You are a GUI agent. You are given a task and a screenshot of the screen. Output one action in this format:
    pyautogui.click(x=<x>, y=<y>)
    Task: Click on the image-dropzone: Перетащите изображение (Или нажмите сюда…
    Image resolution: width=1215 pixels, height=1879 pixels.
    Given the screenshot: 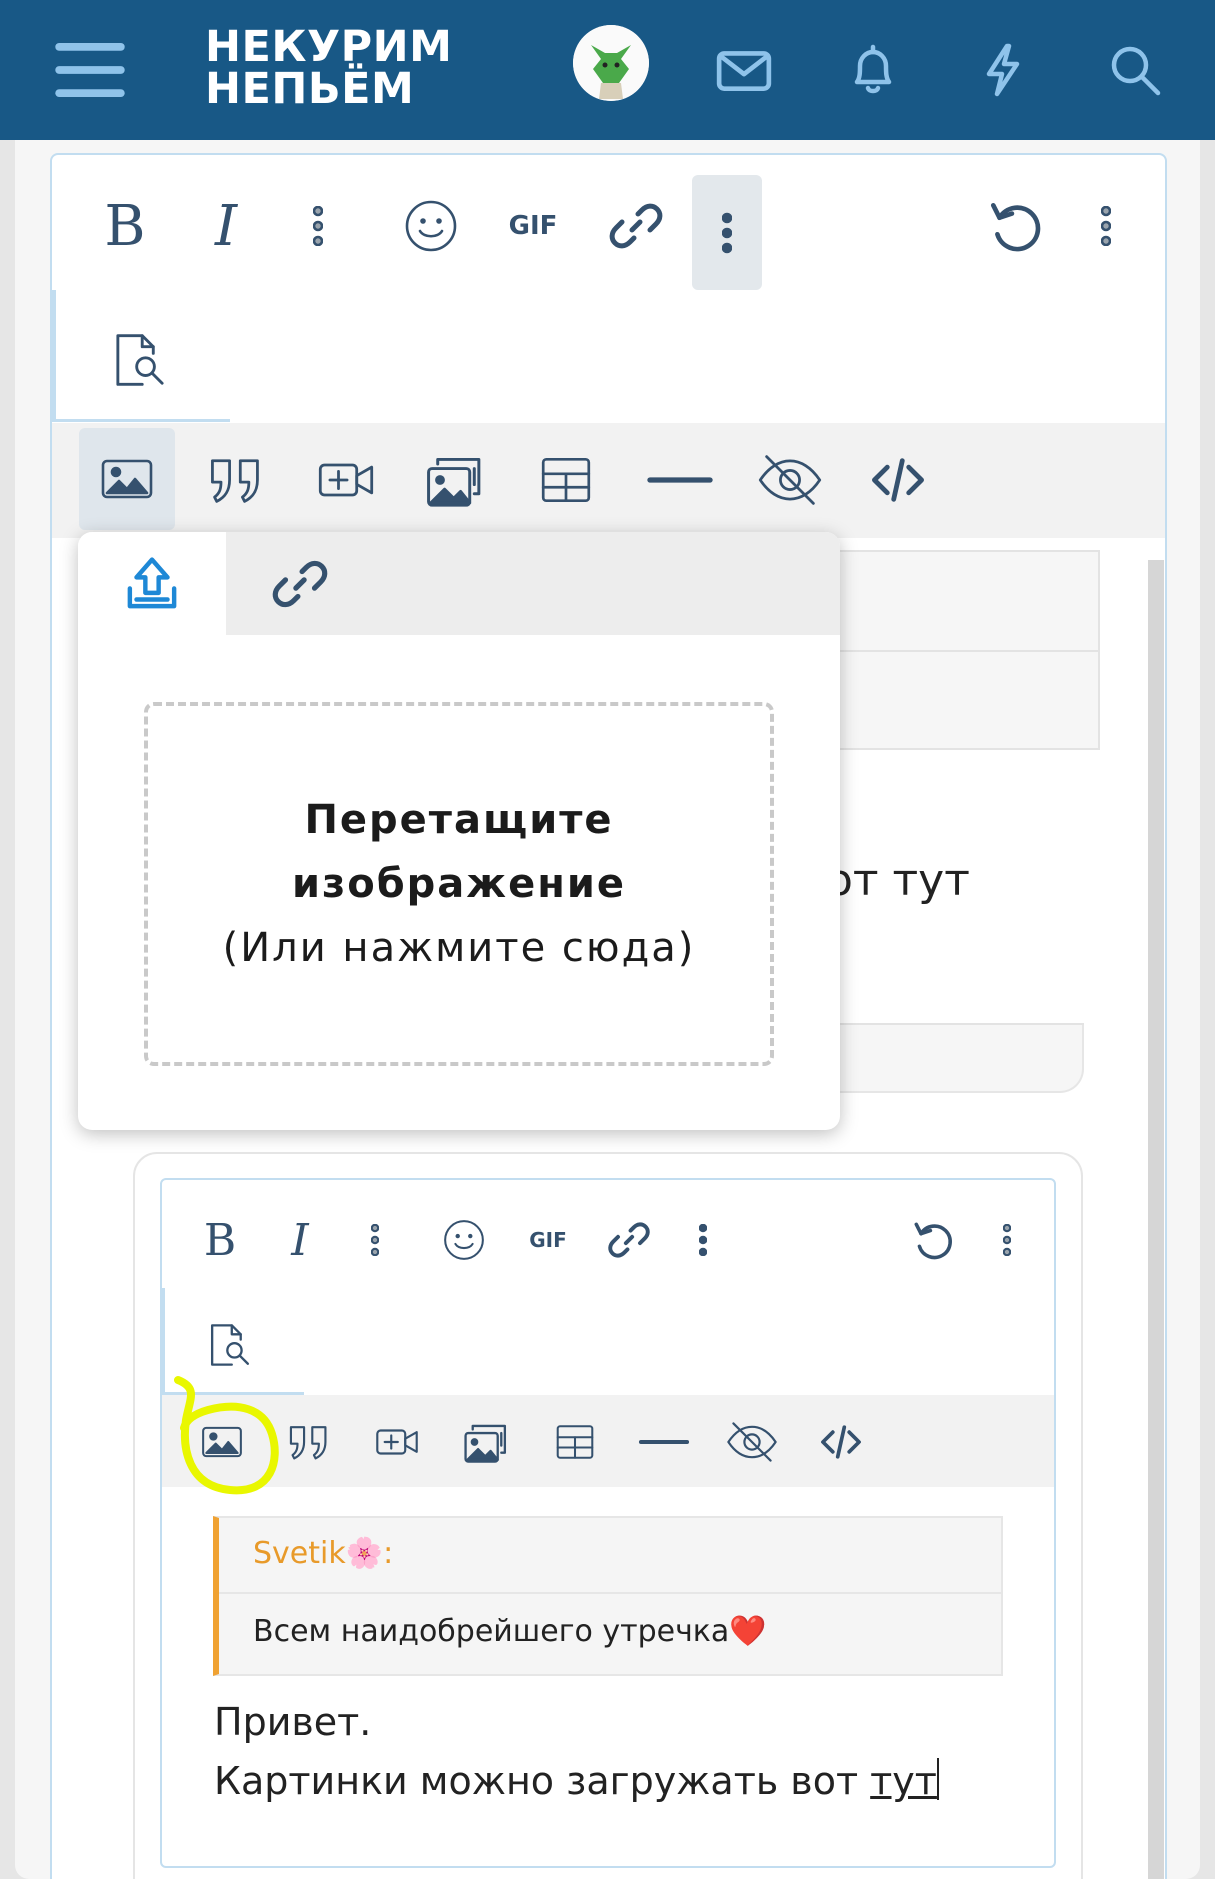 What is the action you would take?
    pyautogui.click(x=459, y=884)
    